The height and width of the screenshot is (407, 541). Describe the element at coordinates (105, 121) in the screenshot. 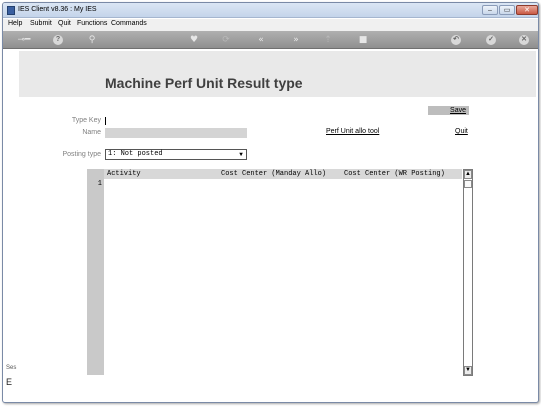

I see `type-key-input` at that location.